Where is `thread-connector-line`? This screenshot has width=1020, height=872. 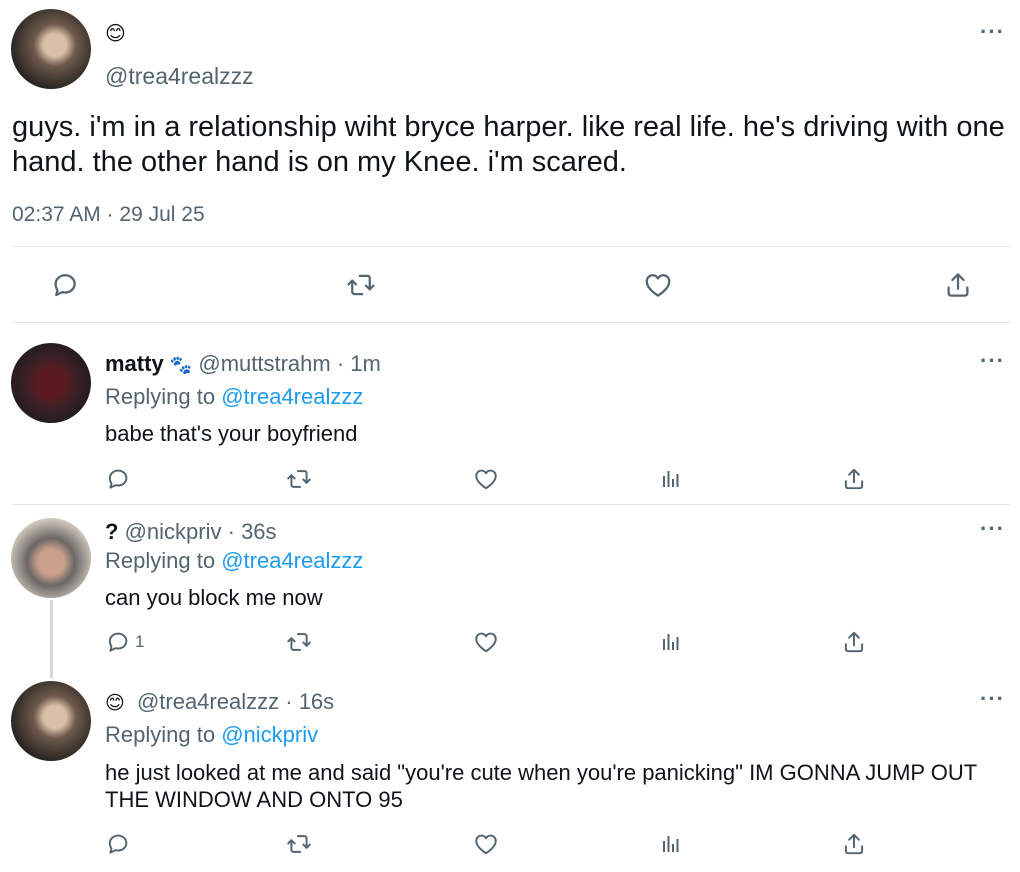 thread-connector-line is located at coordinates (51, 639).